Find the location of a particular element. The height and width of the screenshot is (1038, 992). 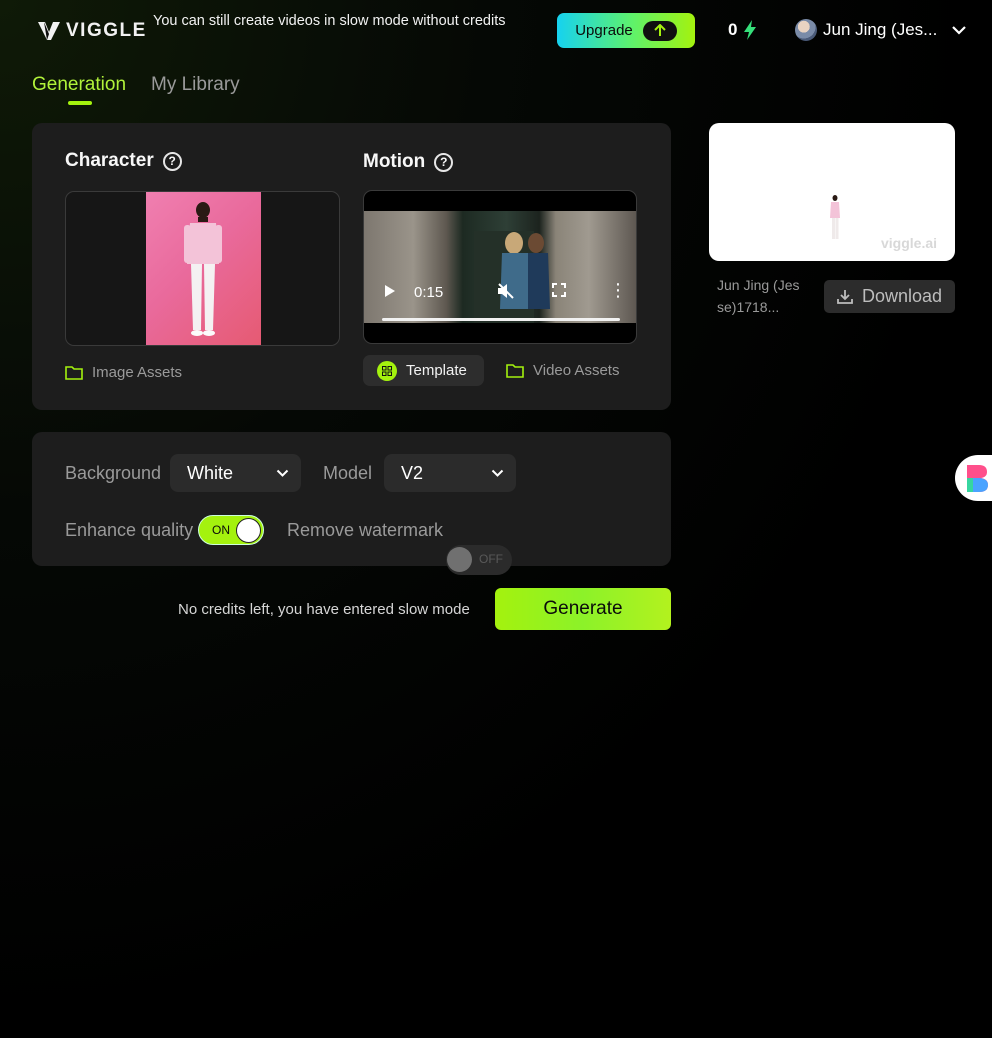

viggle-watermark: viggle.ai is located at coordinates (909, 243).